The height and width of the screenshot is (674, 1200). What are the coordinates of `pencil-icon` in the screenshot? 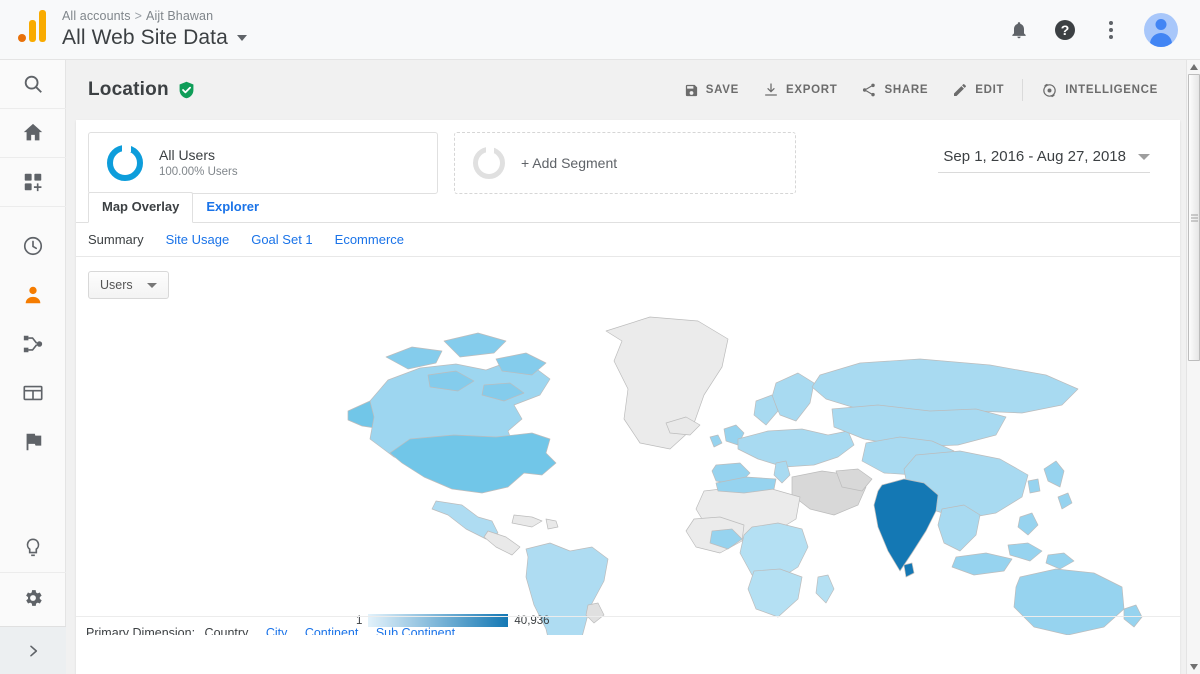 It's located at (960, 90).